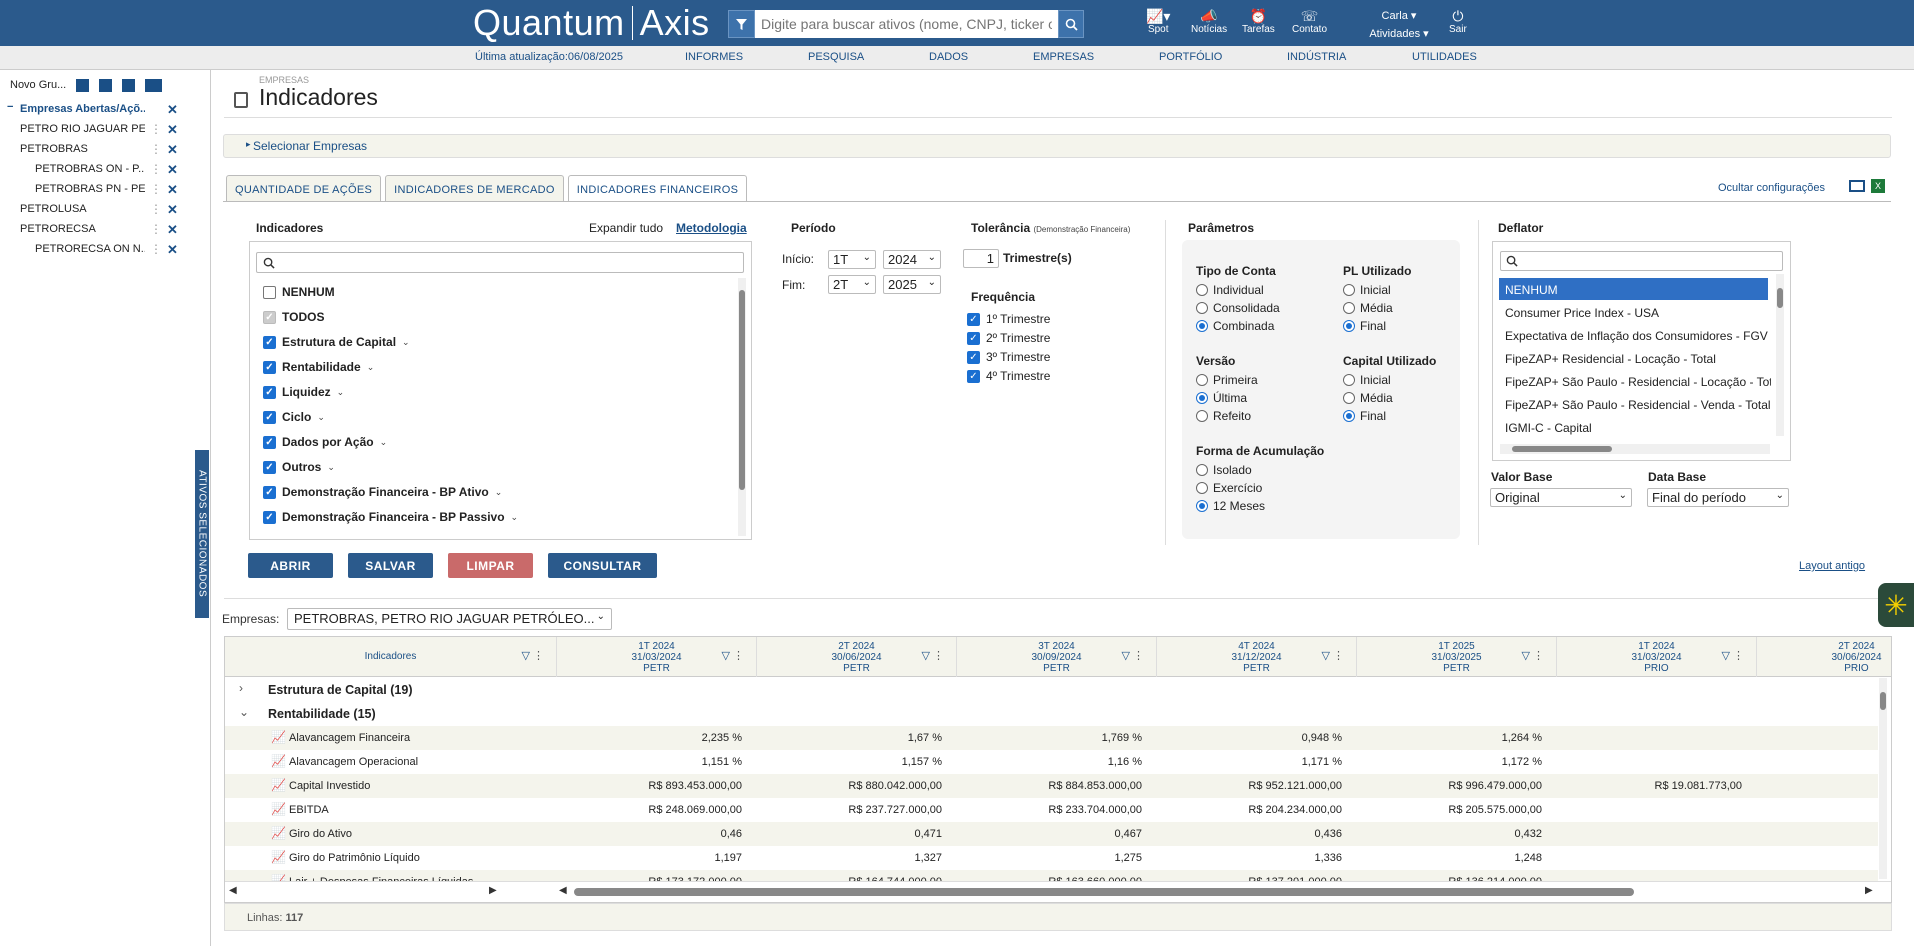 The height and width of the screenshot is (946, 1914). What do you see at coordinates (1367, 380) in the screenshot?
I see `capital-option: Inicial` at bounding box center [1367, 380].